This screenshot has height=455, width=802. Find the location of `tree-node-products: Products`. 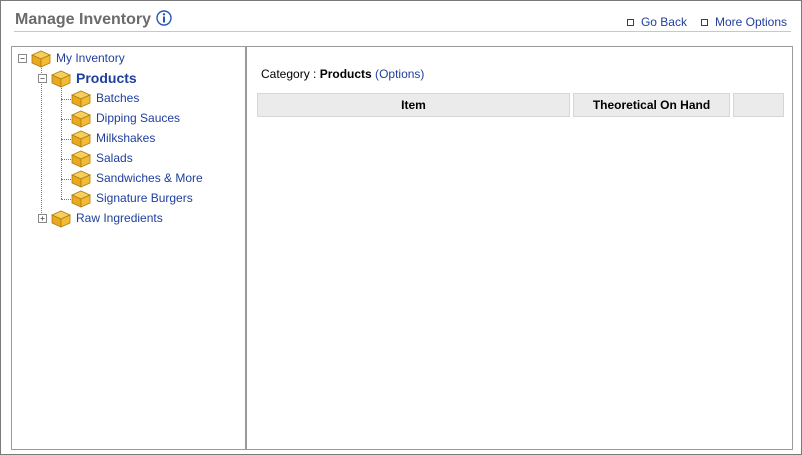

tree-node-products: Products is located at coordinates (93, 78).